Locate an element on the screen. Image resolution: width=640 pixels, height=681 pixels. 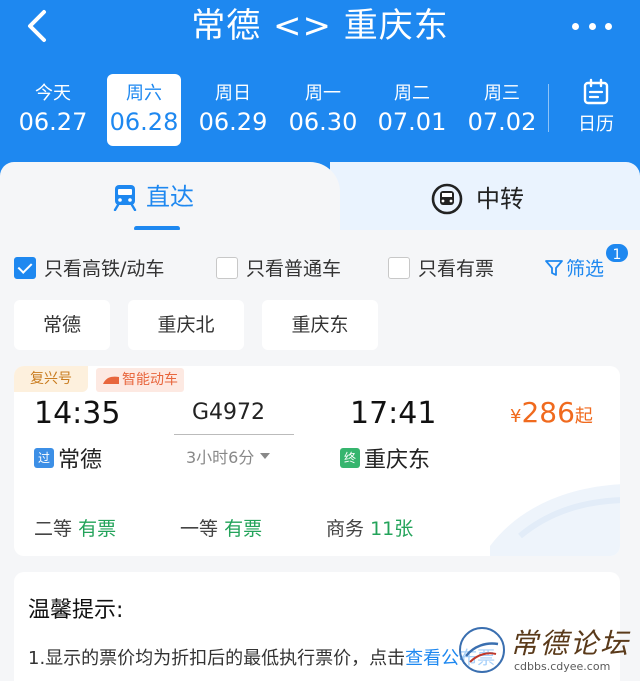
station-chip-chongqingbei: 重庆北 is located at coordinates (186, 325).